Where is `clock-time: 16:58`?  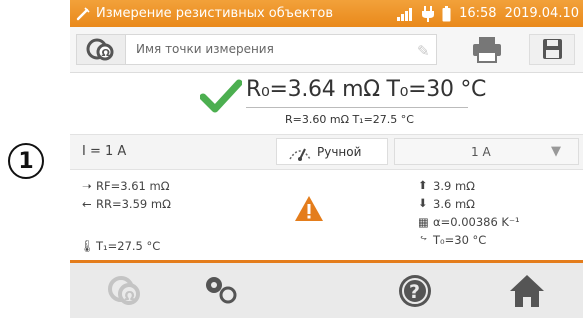 clock-time: 16:58 is located at coordinates (478, 13).